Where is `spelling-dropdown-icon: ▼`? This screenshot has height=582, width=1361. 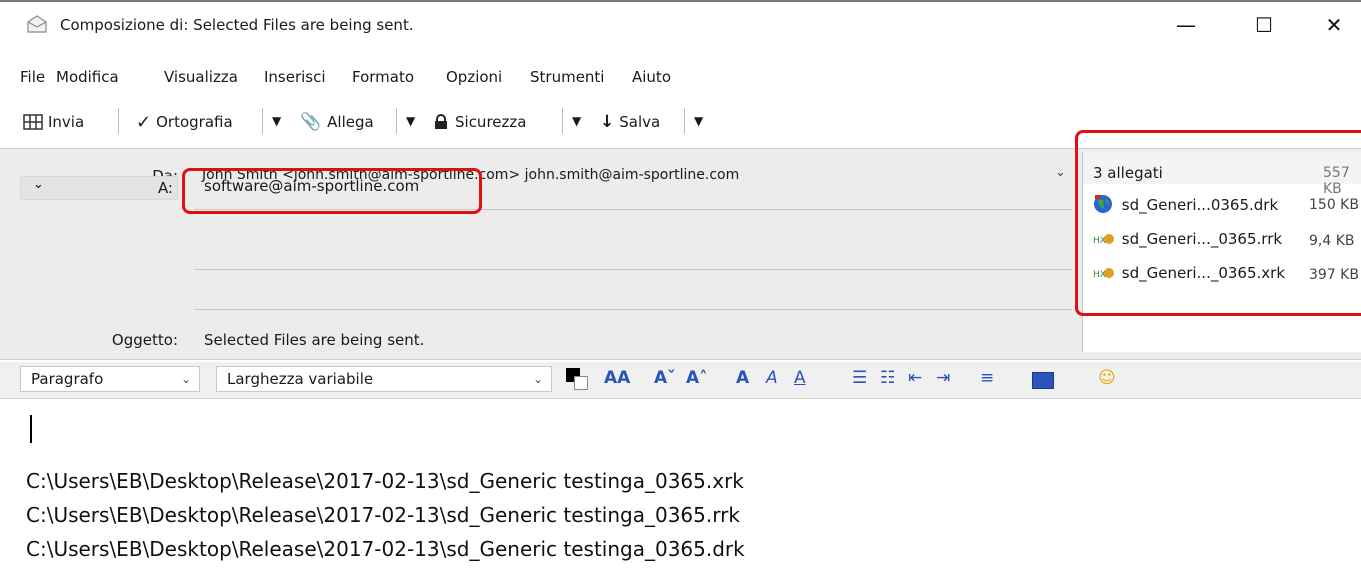 spelling-dropdown-icon: ▼ is located at coordinates (276, 121).